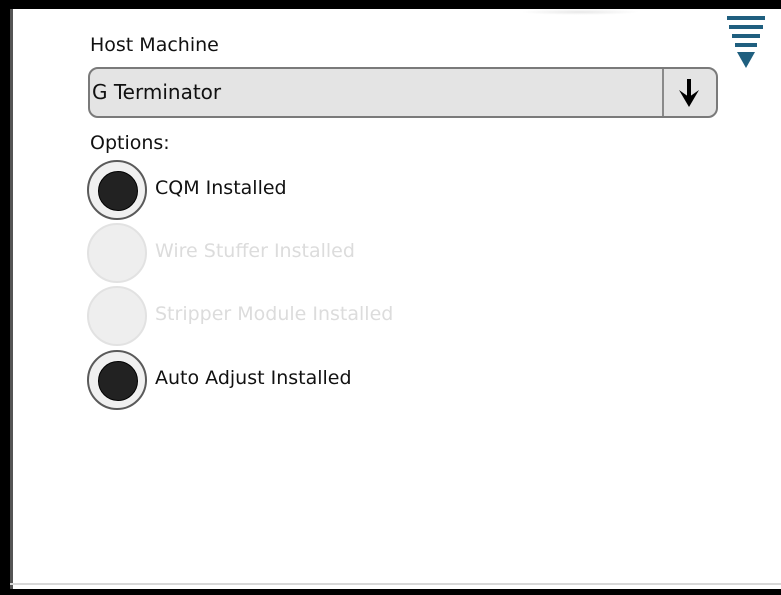  Describe the element at coordinates (395, 584) in the screenshot. I see `panel-divider` at that location.